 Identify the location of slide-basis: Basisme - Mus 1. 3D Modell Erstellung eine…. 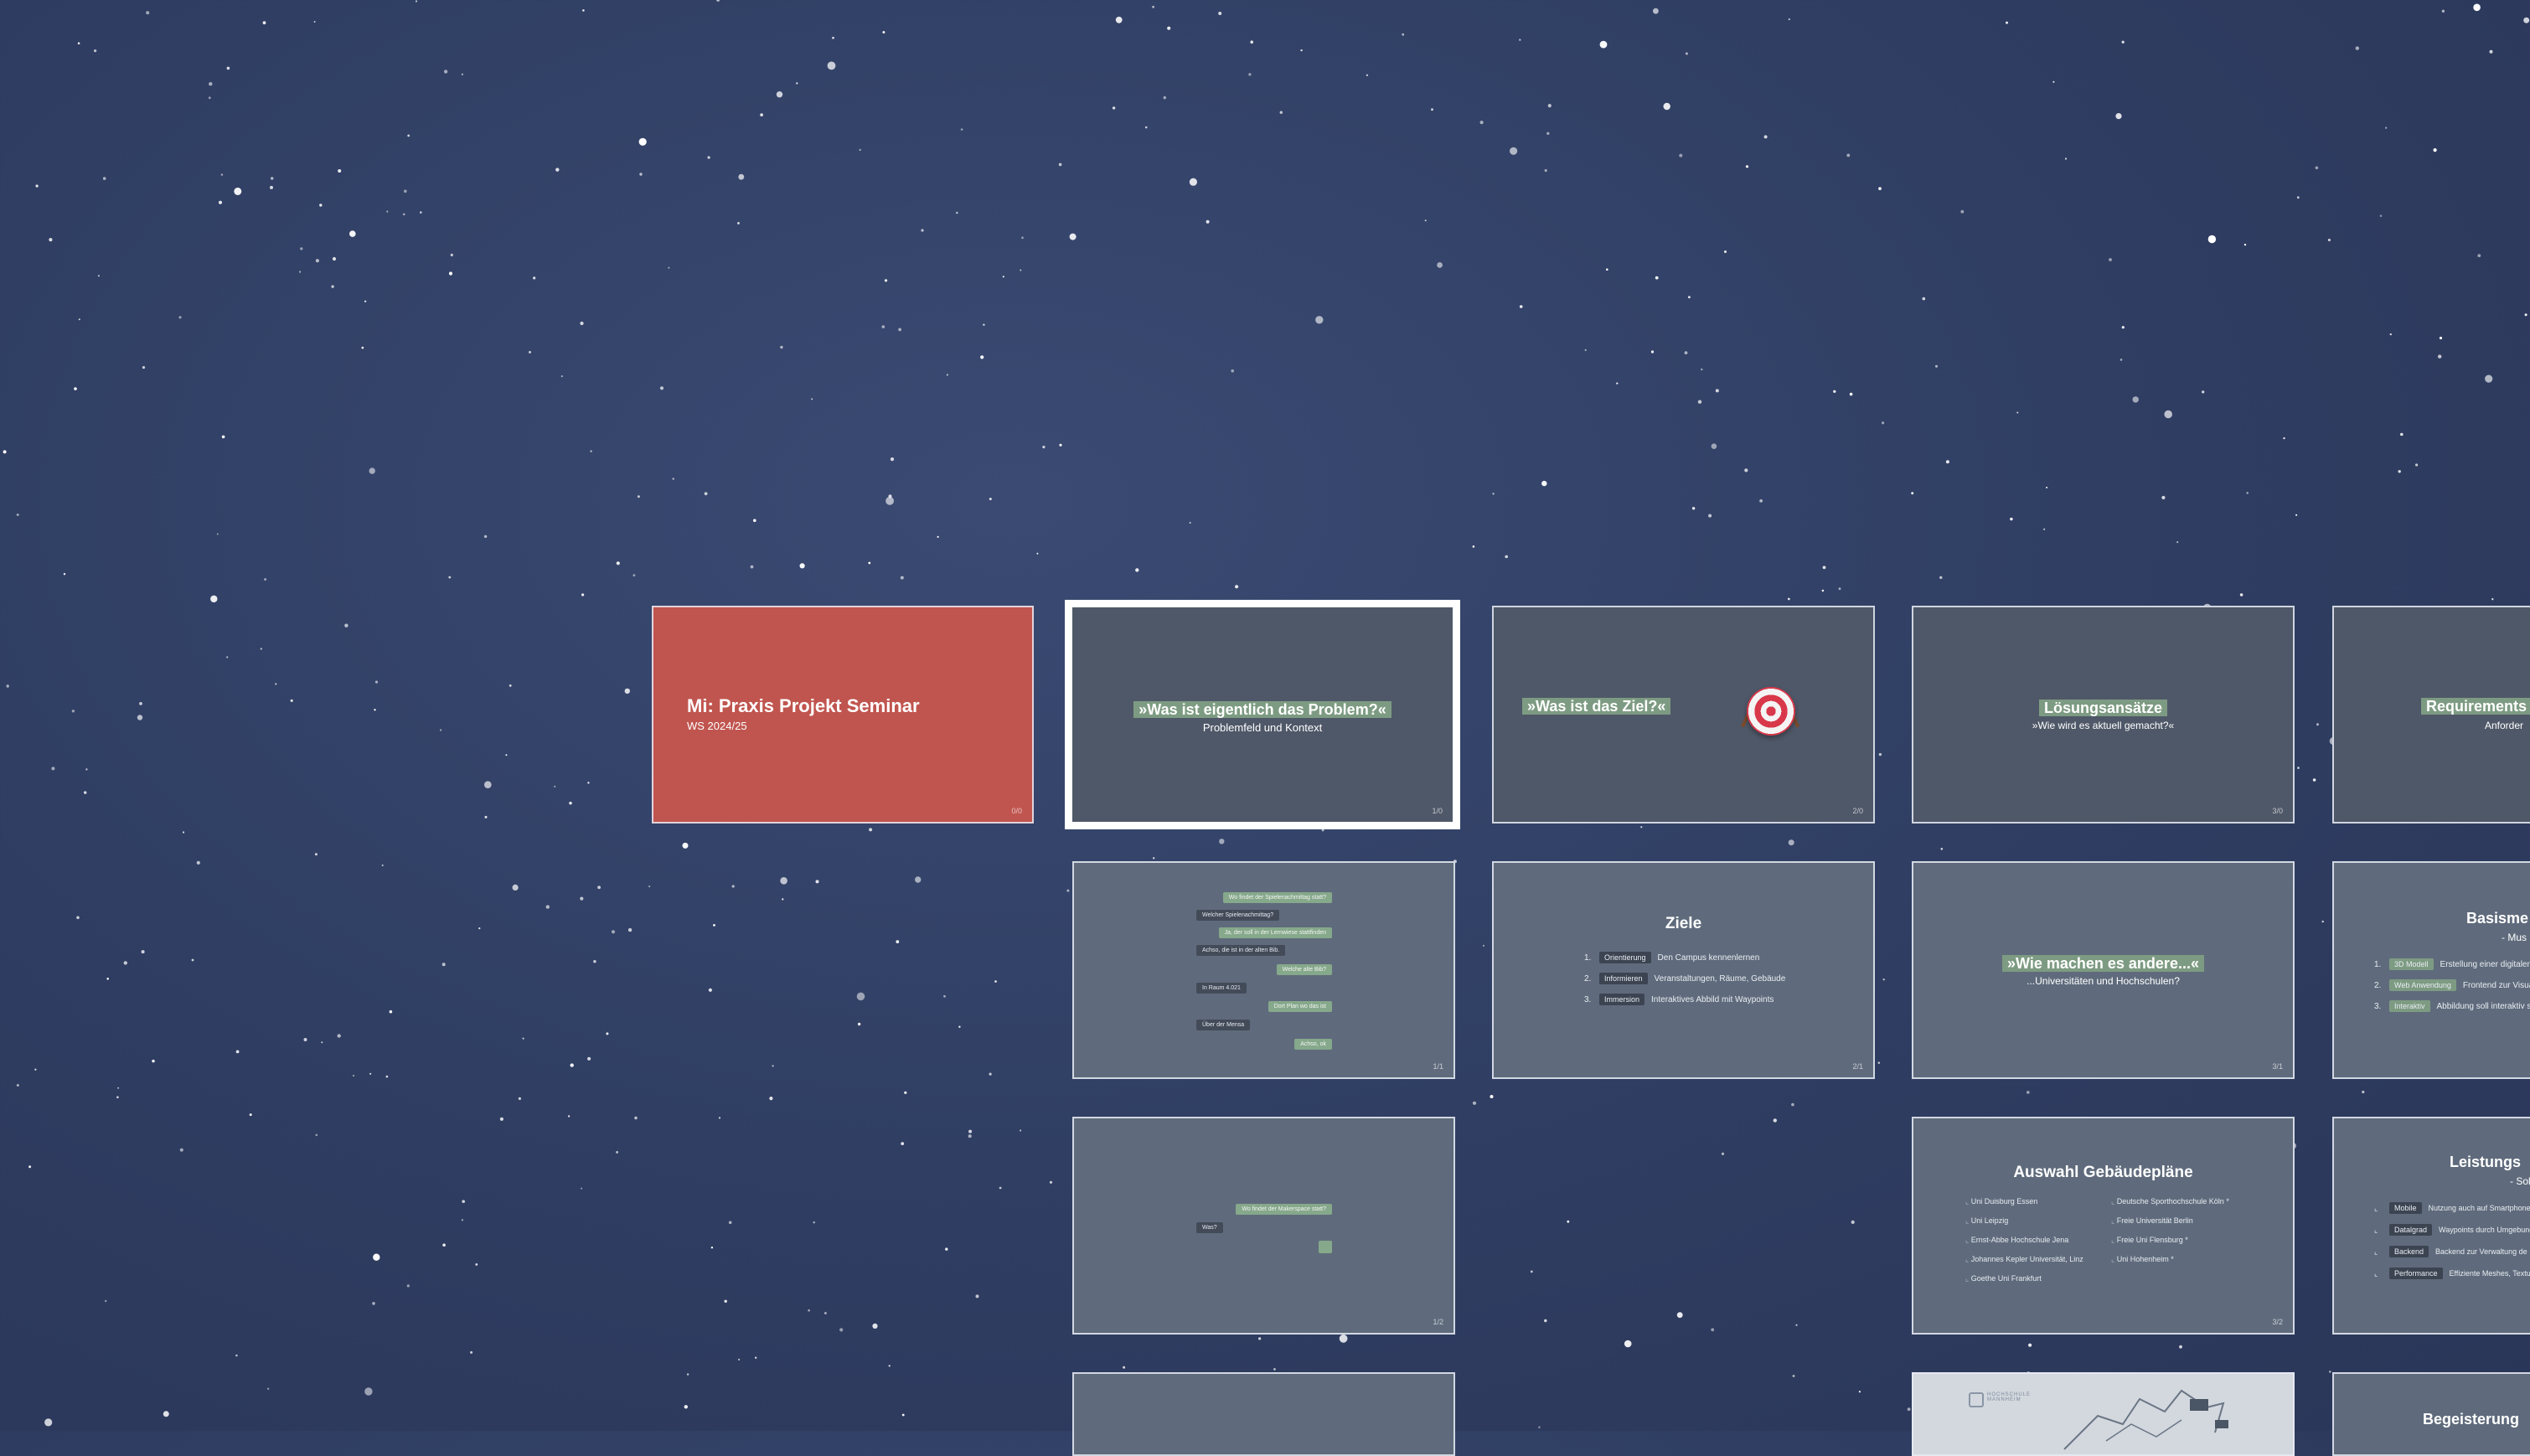
(2431, 970).